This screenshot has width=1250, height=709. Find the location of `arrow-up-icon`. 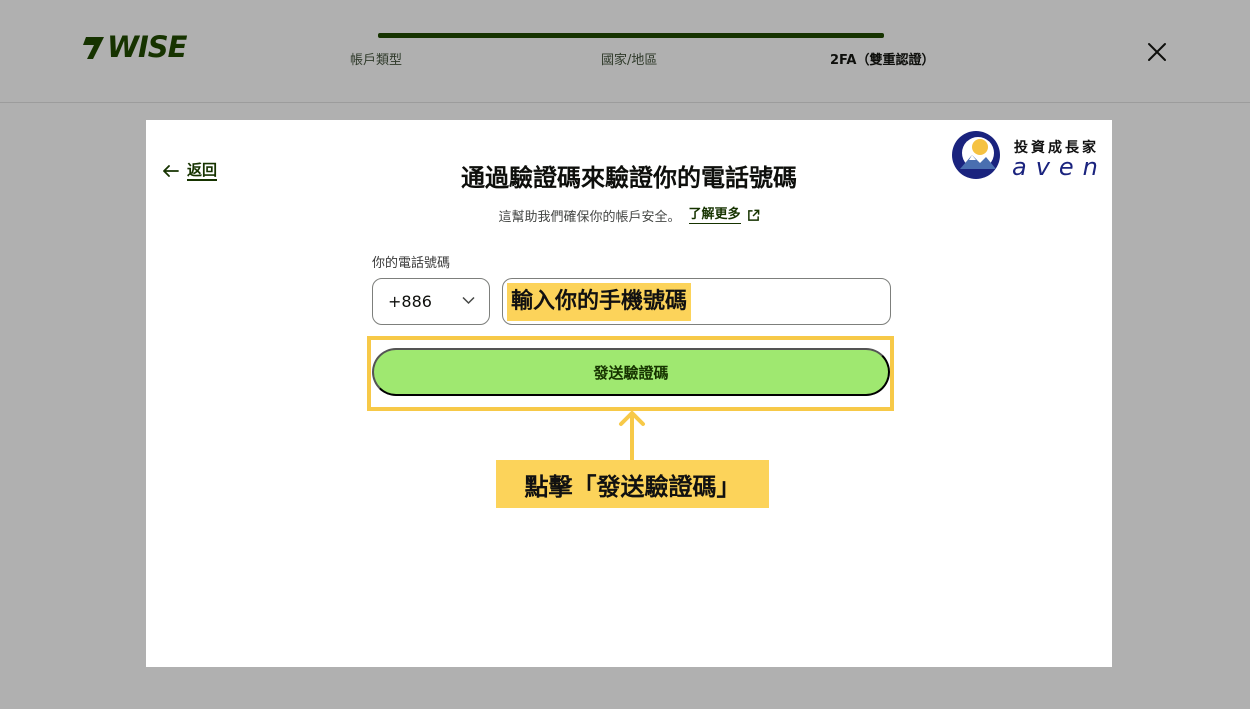

arrow-up-icon is located at coordinates (632, 437).